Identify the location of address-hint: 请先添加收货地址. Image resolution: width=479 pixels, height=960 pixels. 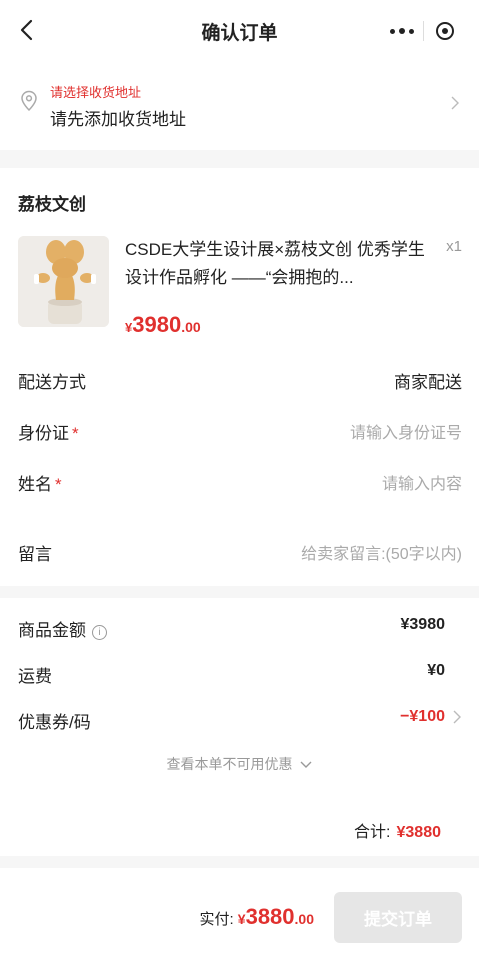
(118, 119).